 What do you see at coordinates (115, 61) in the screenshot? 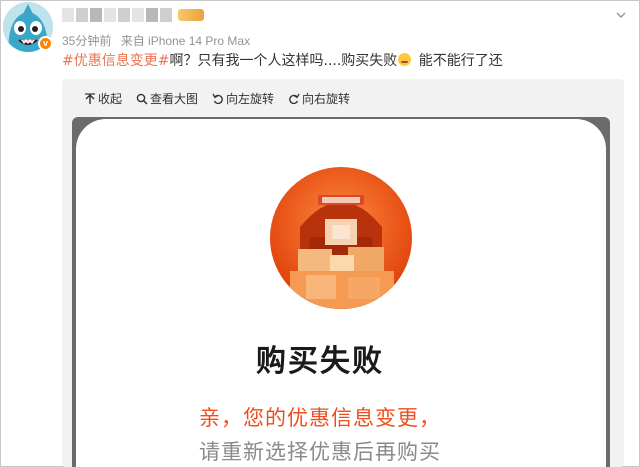
I see `hashtag-link: #优惠信息变更#` at bounding box center [115, 61].